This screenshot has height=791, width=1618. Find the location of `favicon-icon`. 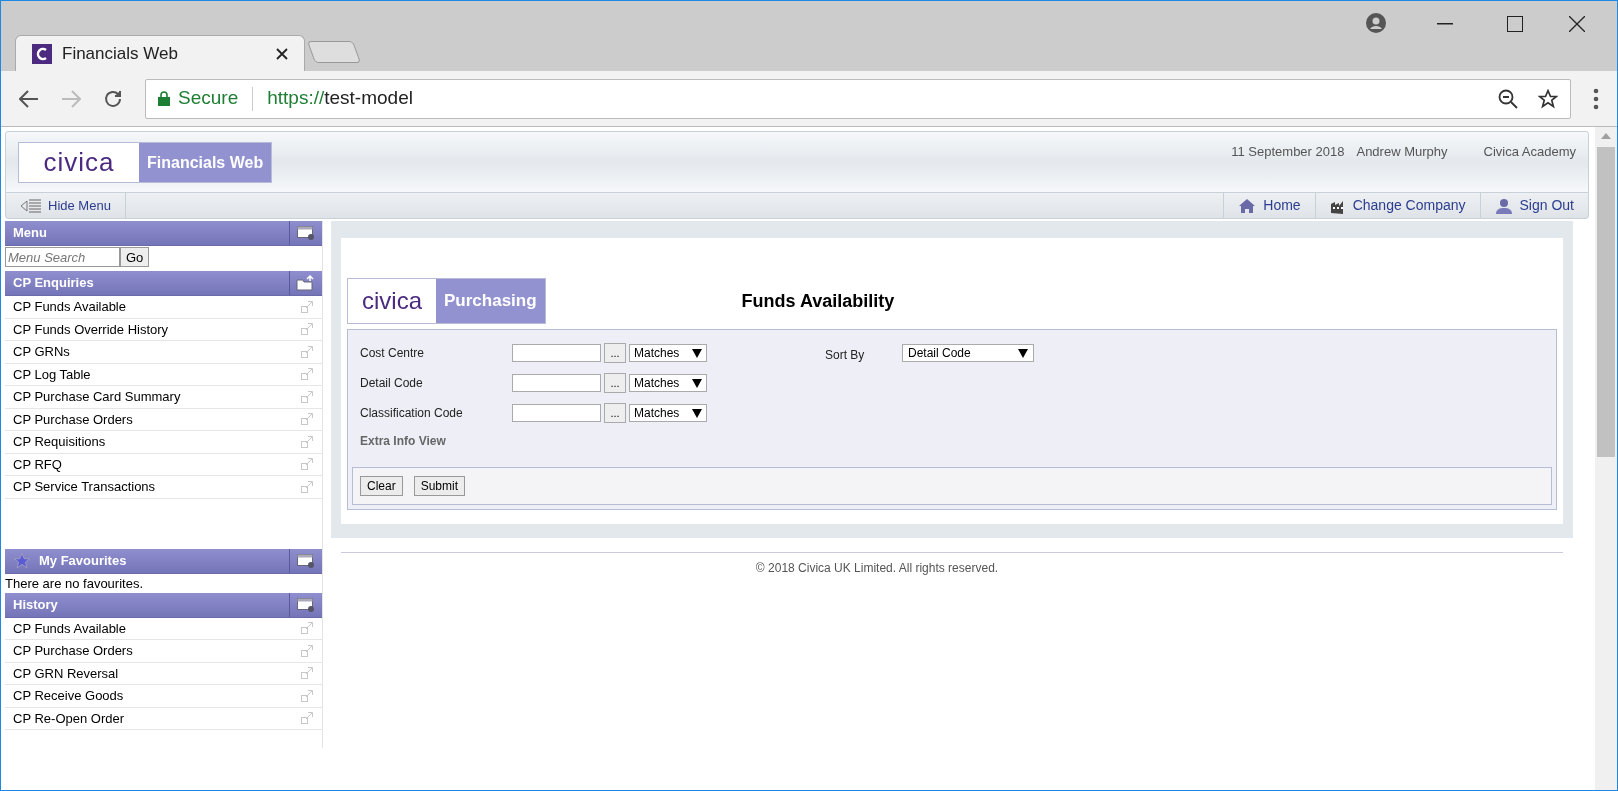

favicon-icon is located at coordinates (42, 53).